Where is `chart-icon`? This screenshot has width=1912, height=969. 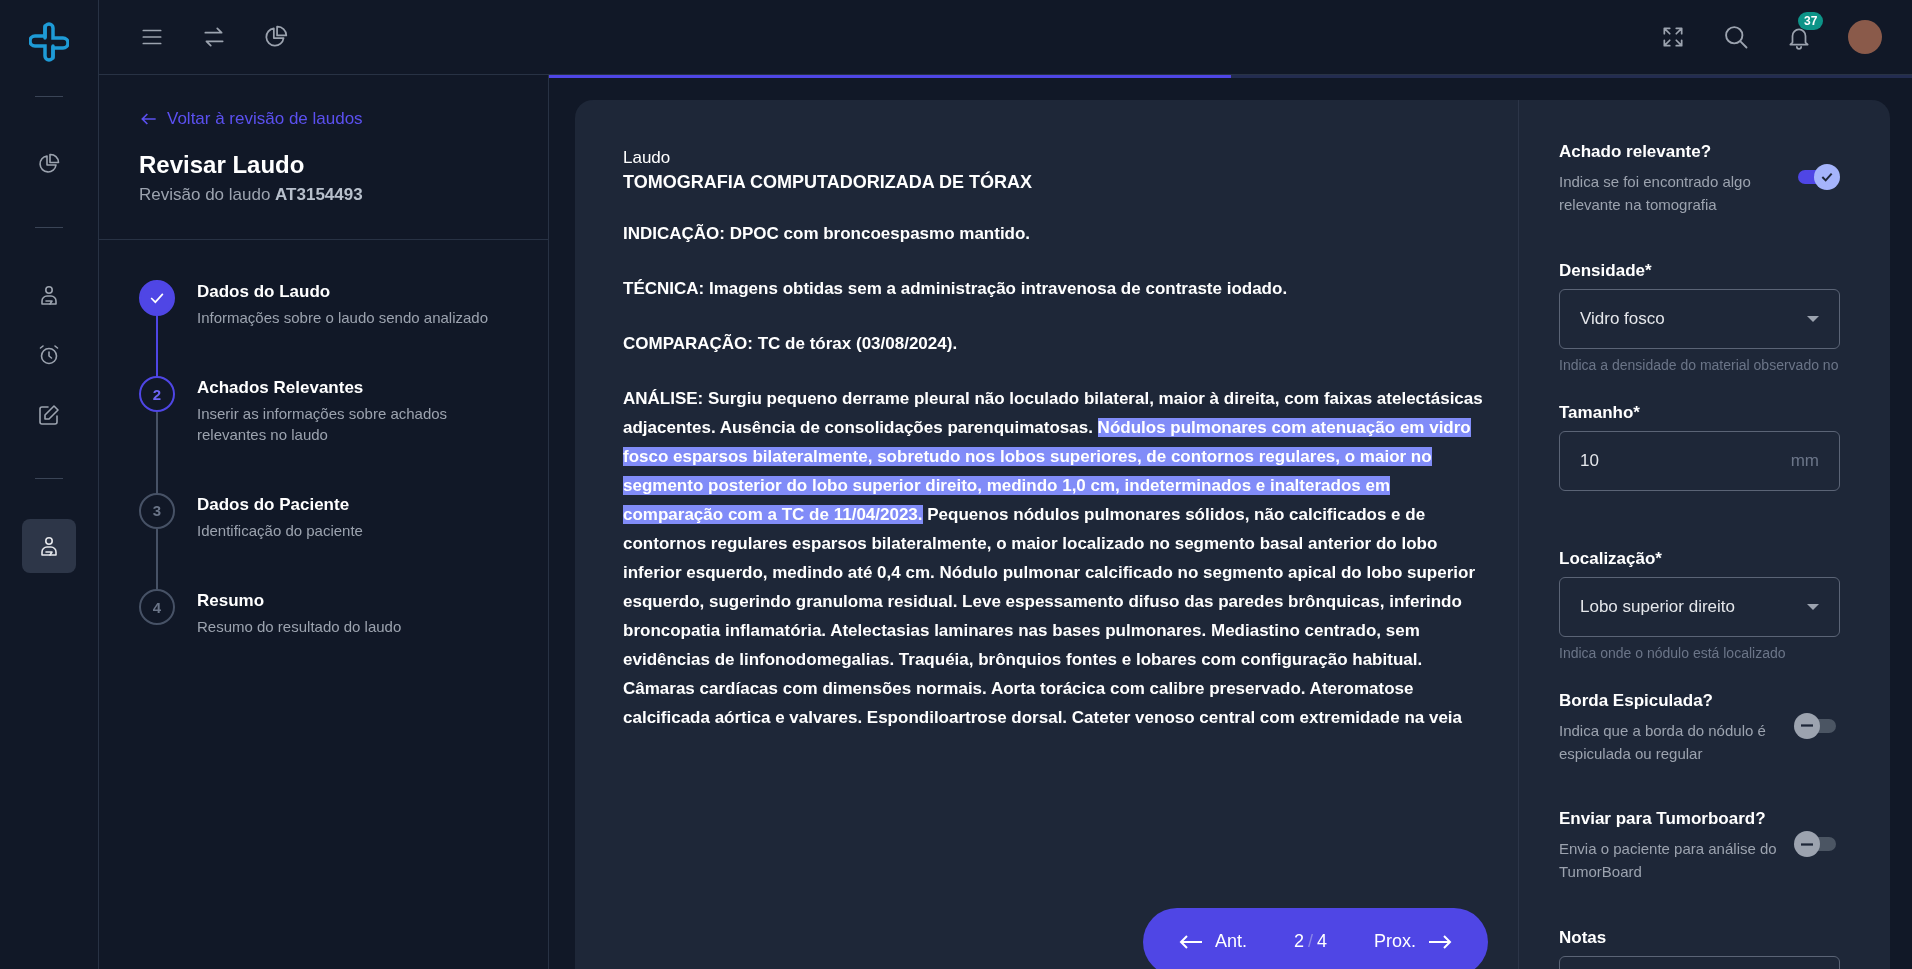
chart-icon is located at coordinates (49, 164).